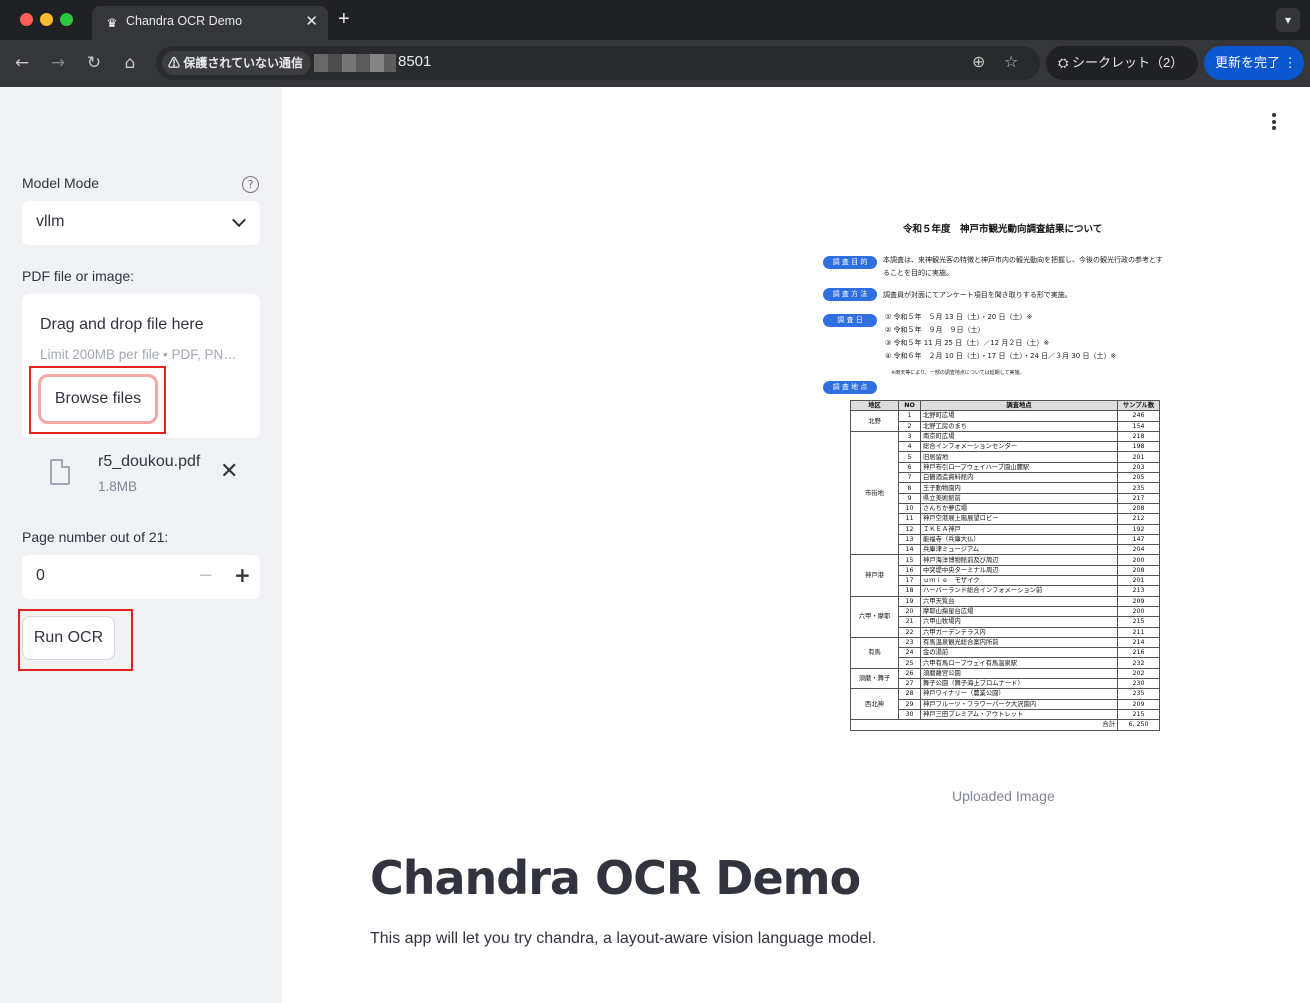 This screenshot has width=1310, height=1003. What do you see at coordinates (311, 21) in the screenshot?
I see `close-tab-icon: ✕` at bounding box center [311, 21].